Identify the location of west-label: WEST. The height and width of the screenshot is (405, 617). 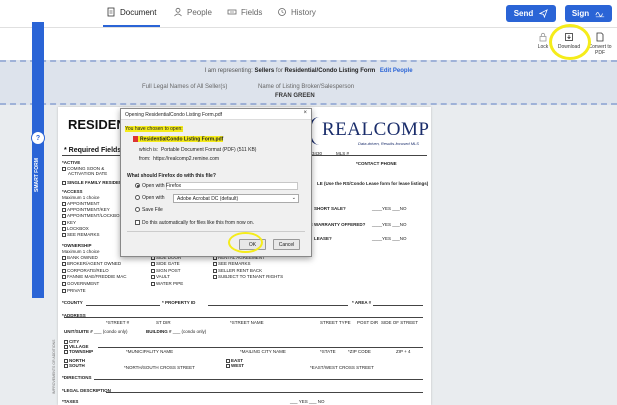
(237, 365).